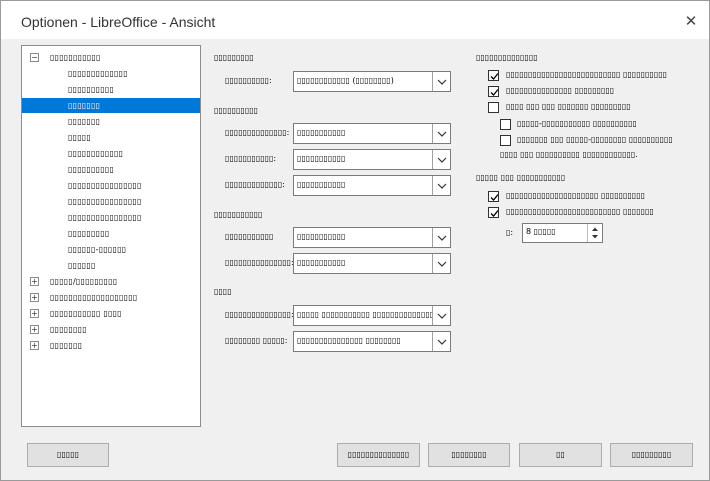  Describe the element at coordinates (577, 123) in the screenshot. I see `checkbox-label: ▯▯▯▯▯-▯▯▯▯▯▯▯▯▯▯▯ ▯▯▯▯▯▯▯▯▯▯` at that location.